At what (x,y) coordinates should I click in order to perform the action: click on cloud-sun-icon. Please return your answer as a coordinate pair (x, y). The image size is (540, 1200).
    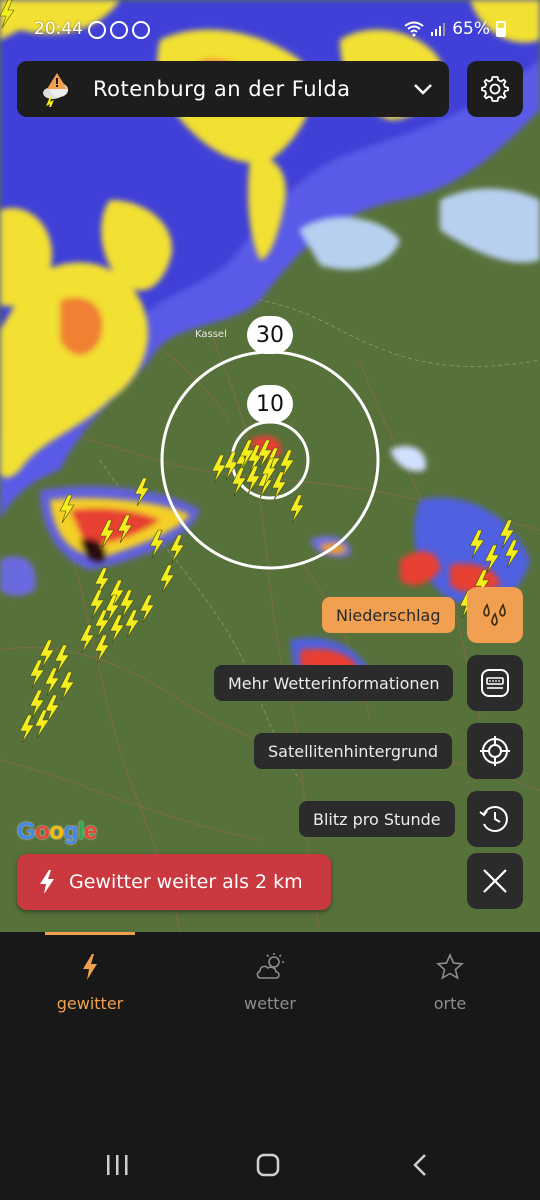
    Looking at the image, I should click on (270, 966).